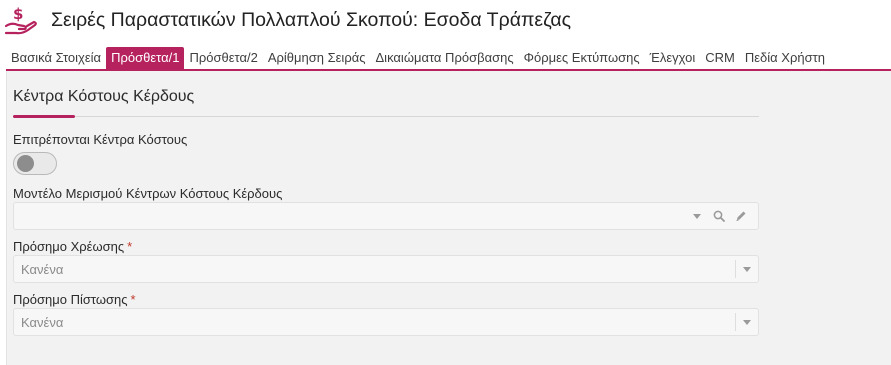 The image size is (891, 365). What do you see at coordinates (25, 163) in the screenshot?
I see `toggle-knob` at bounding box center [25, 163].